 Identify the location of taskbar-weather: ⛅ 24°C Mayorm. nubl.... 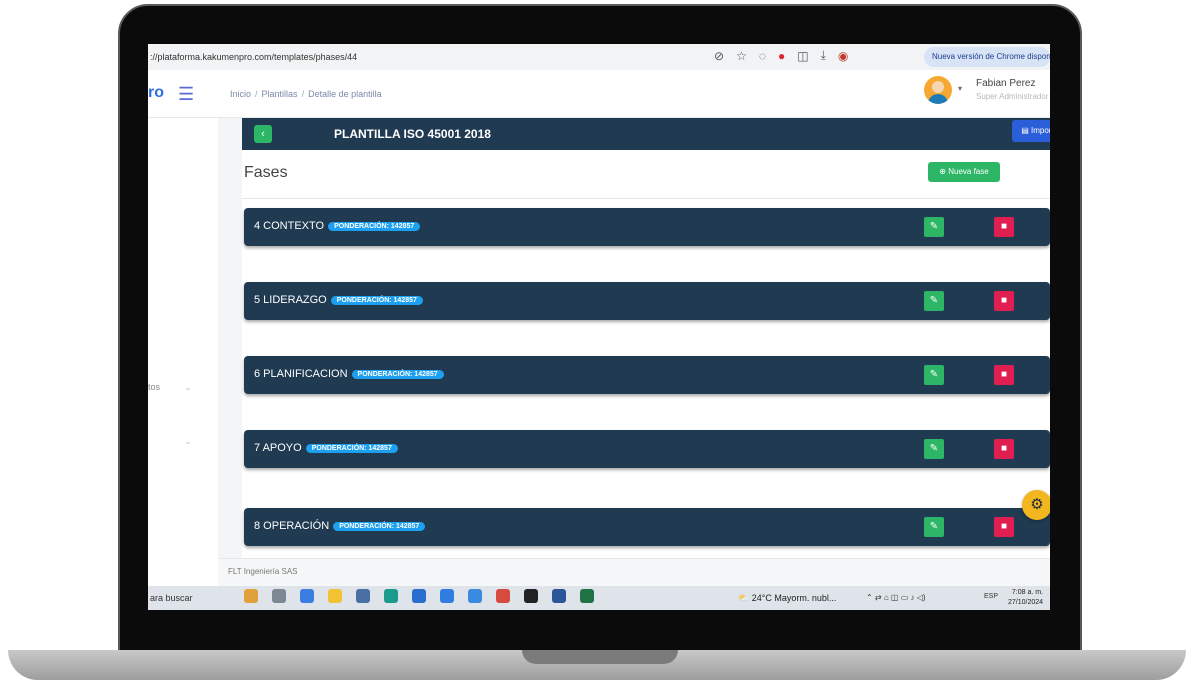
(787, 598).